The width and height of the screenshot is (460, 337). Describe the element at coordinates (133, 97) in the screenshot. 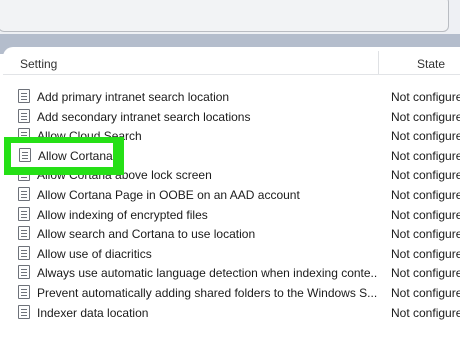

I see `setting-name: Add primary intranet search location` at that location.